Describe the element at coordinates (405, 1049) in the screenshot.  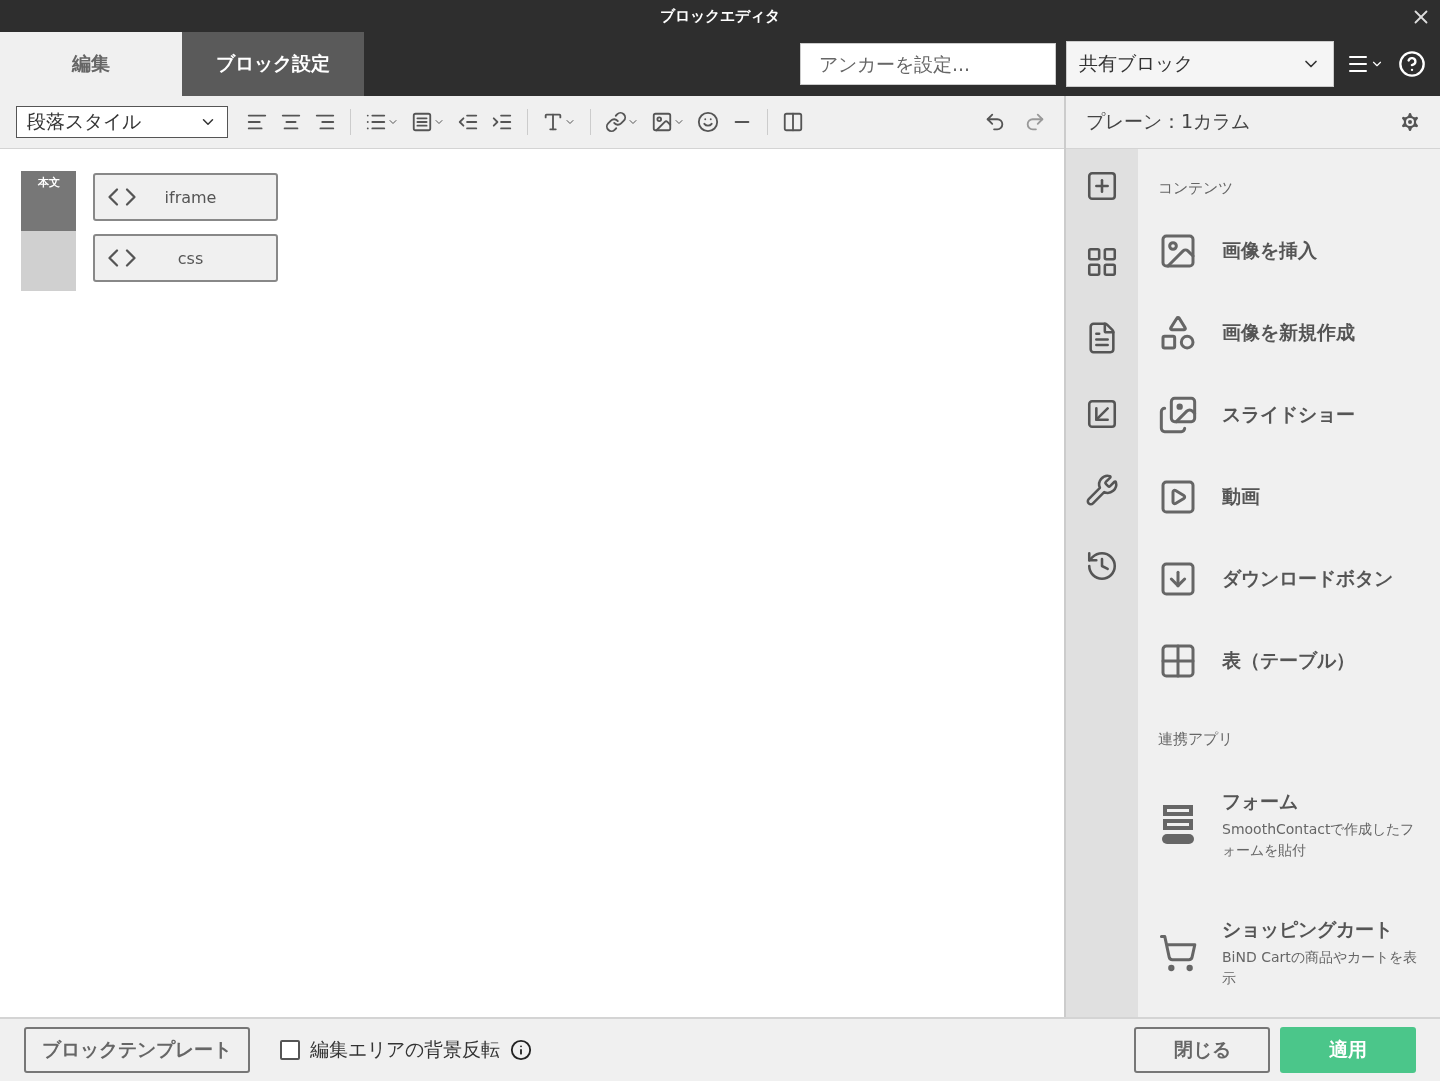
I see `checkbox-label: 編集エリアの背景反転` at that location.